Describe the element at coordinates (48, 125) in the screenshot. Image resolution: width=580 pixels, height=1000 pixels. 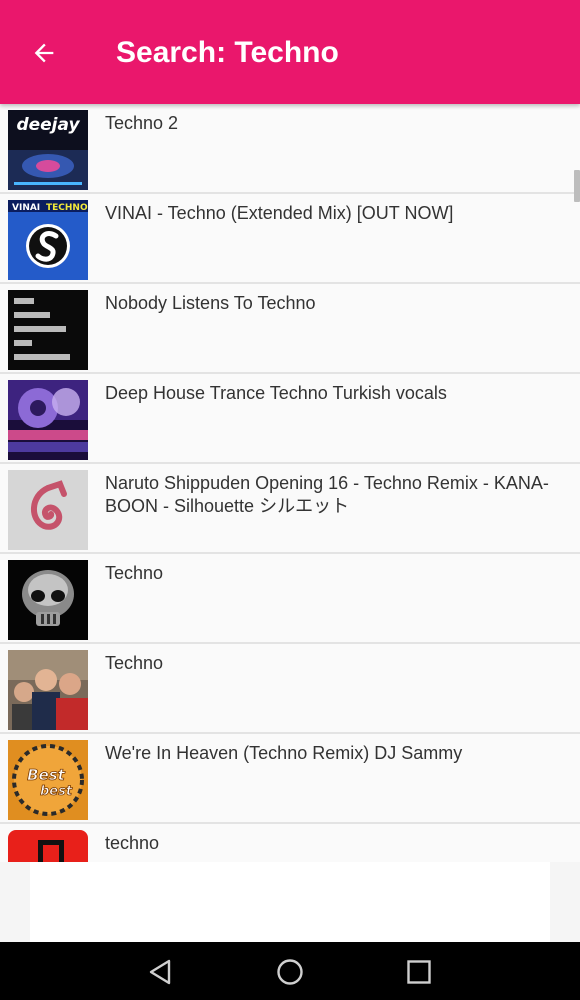
I see `svg-text: deejay` at that location.